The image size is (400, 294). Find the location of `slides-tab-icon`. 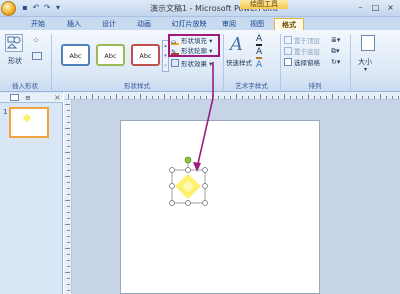

slides-tab-icon is located at coordinates (14, 97).